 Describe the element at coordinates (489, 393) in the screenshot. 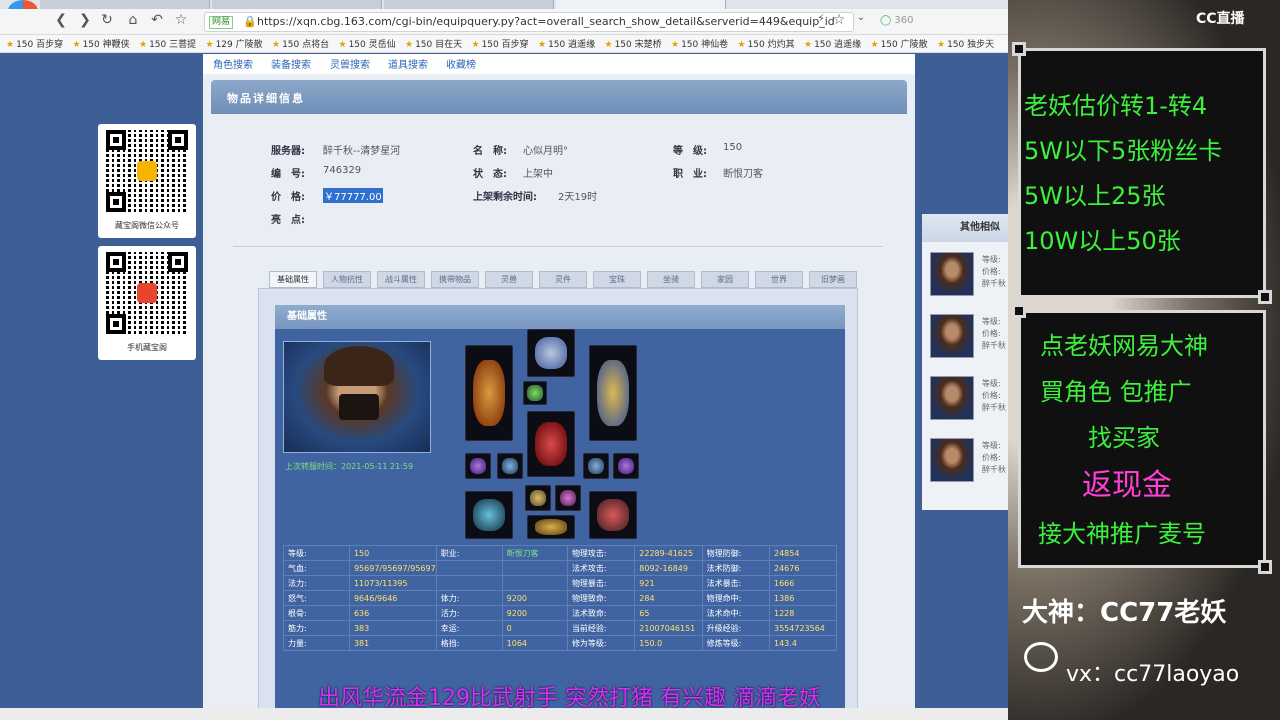

I see `weapon-slot` at that location.